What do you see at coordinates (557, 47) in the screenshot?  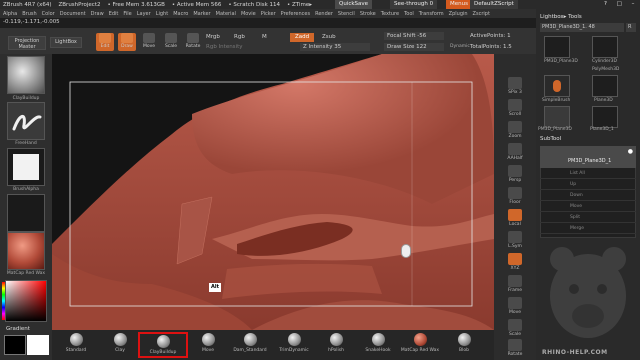 I see `tool-thumb-pm3d-plane3d` at bounding box center [557, 47].